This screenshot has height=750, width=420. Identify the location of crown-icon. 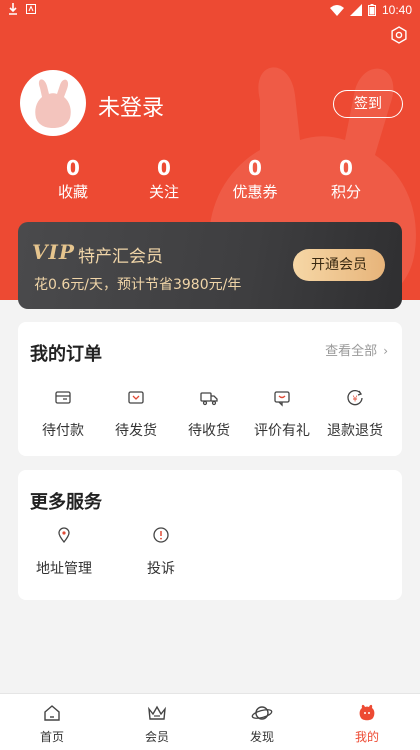
(157, 712).